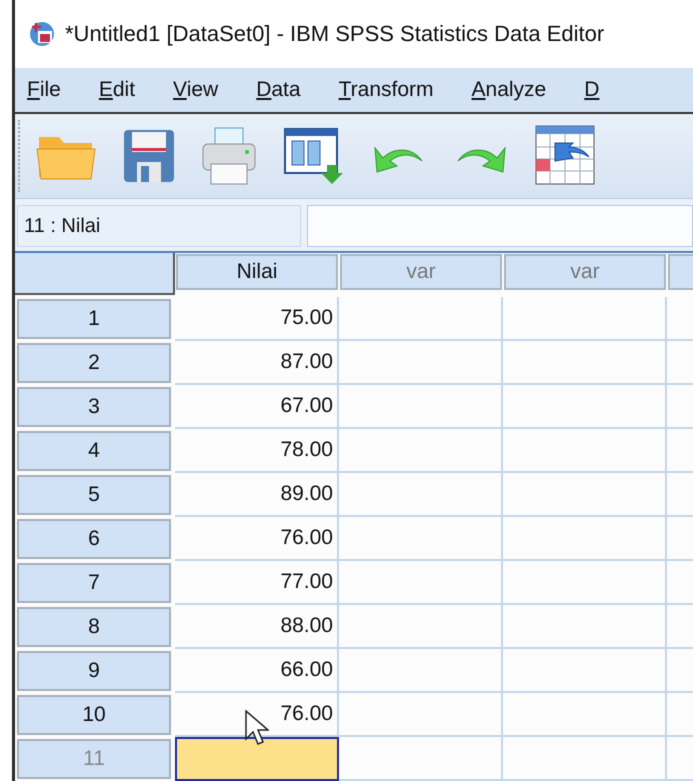 The height and width of the screenshot is (781, 693). I want to click on column-header: Nilai, so click(257, 272).